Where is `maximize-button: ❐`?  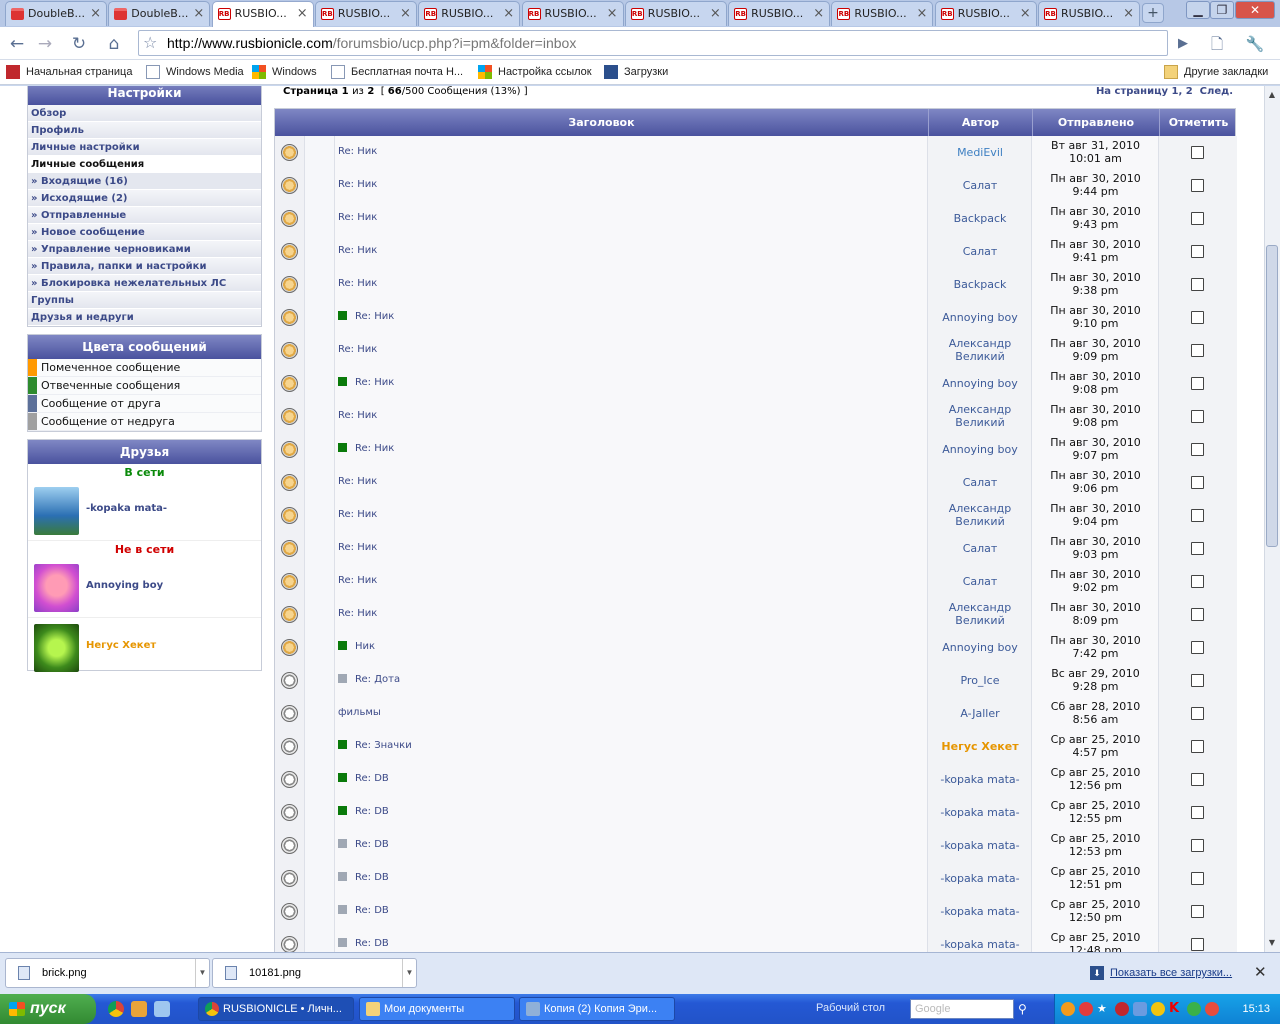 maximize-button: ❐ is located at coordinates (1222, 10).